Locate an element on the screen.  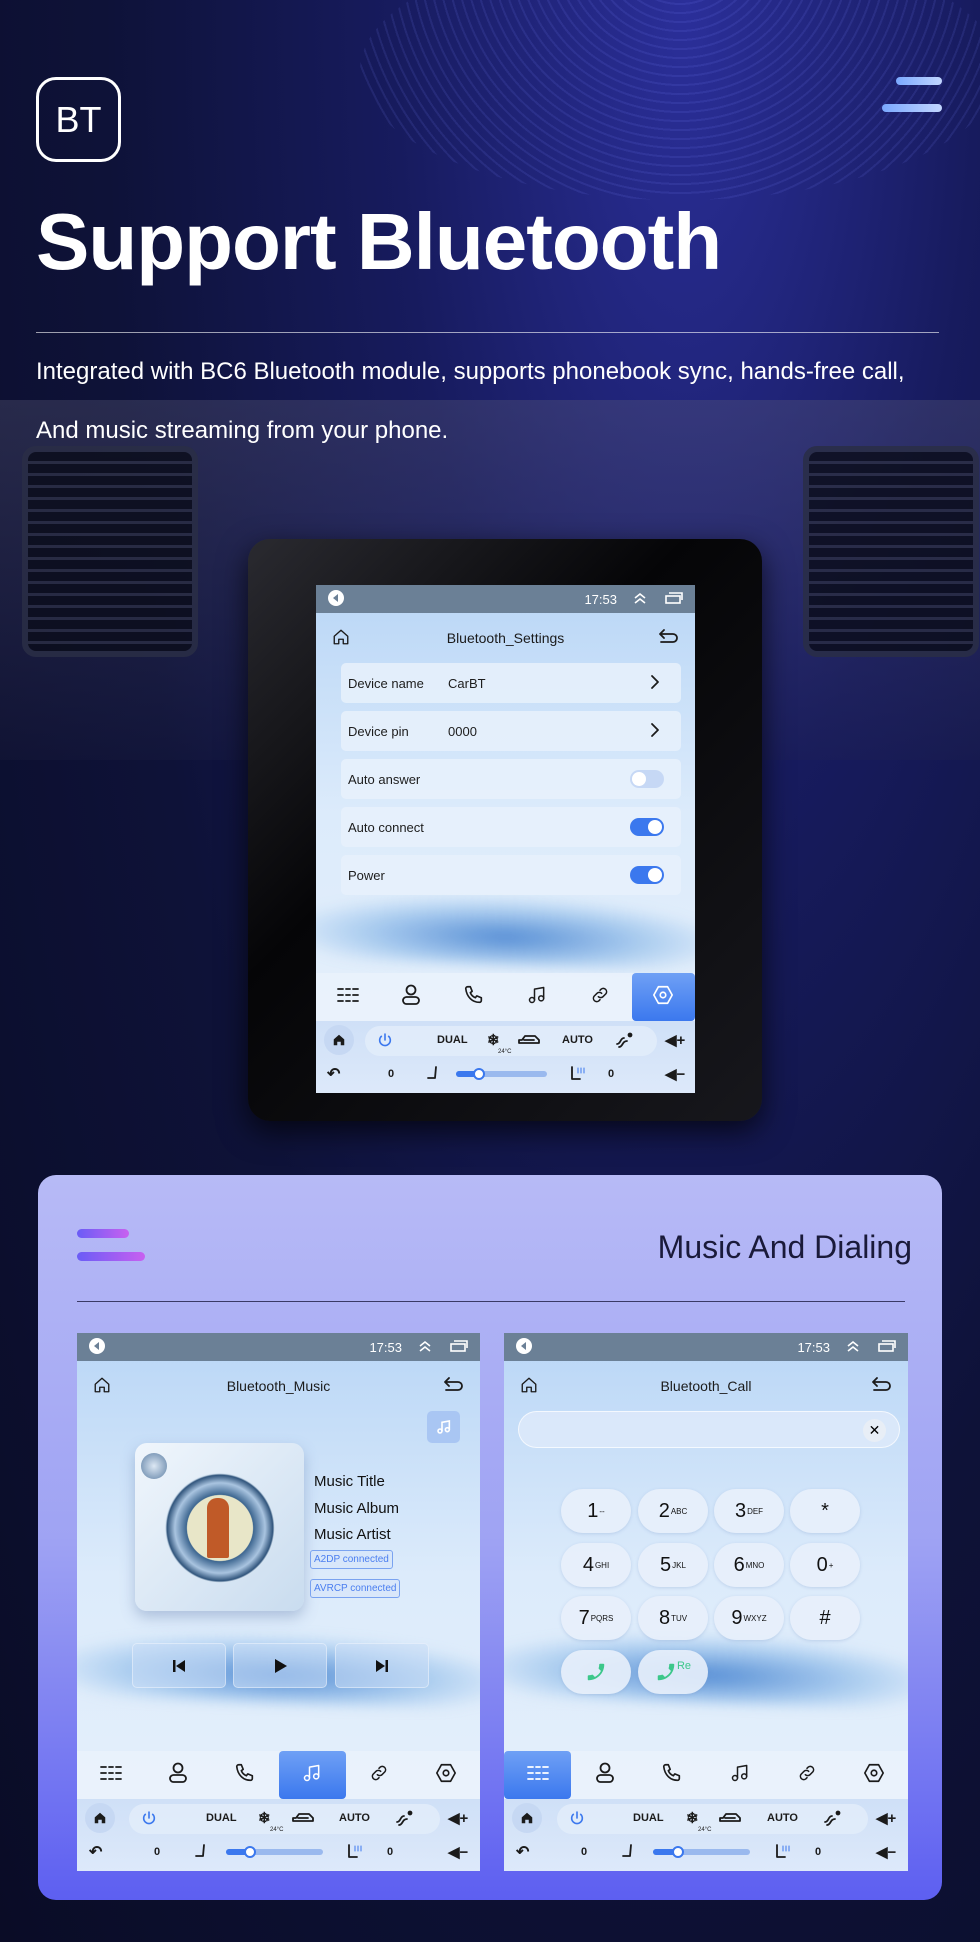
keypad-key-0: 0 + is located at coordinates (825, 1565).